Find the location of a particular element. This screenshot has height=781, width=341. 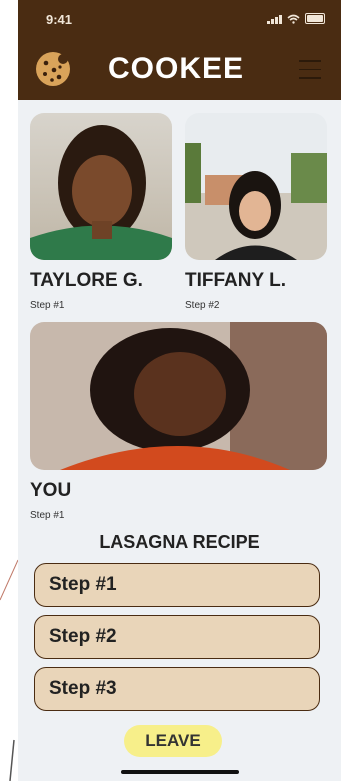

participant-name: YOU is located at coordinates (51, 490).